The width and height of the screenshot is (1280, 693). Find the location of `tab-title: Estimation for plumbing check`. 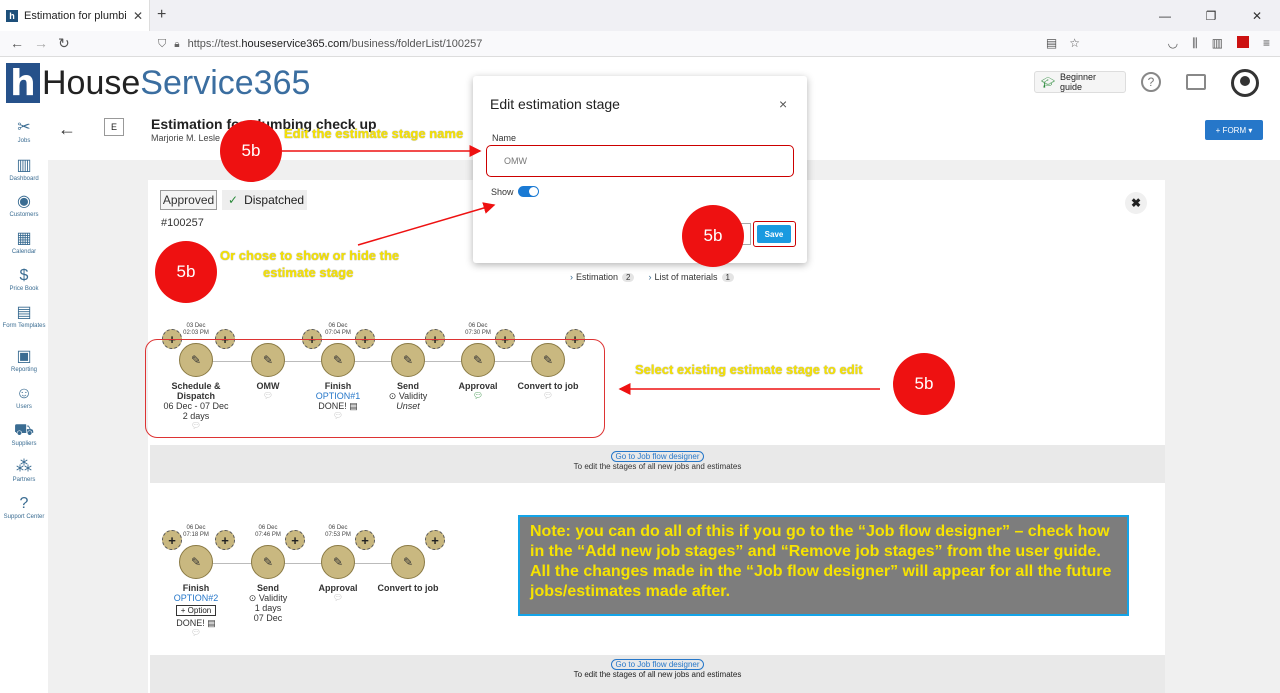

tab-title: Estimation for plumbing check is located at coordinates (75, 15).